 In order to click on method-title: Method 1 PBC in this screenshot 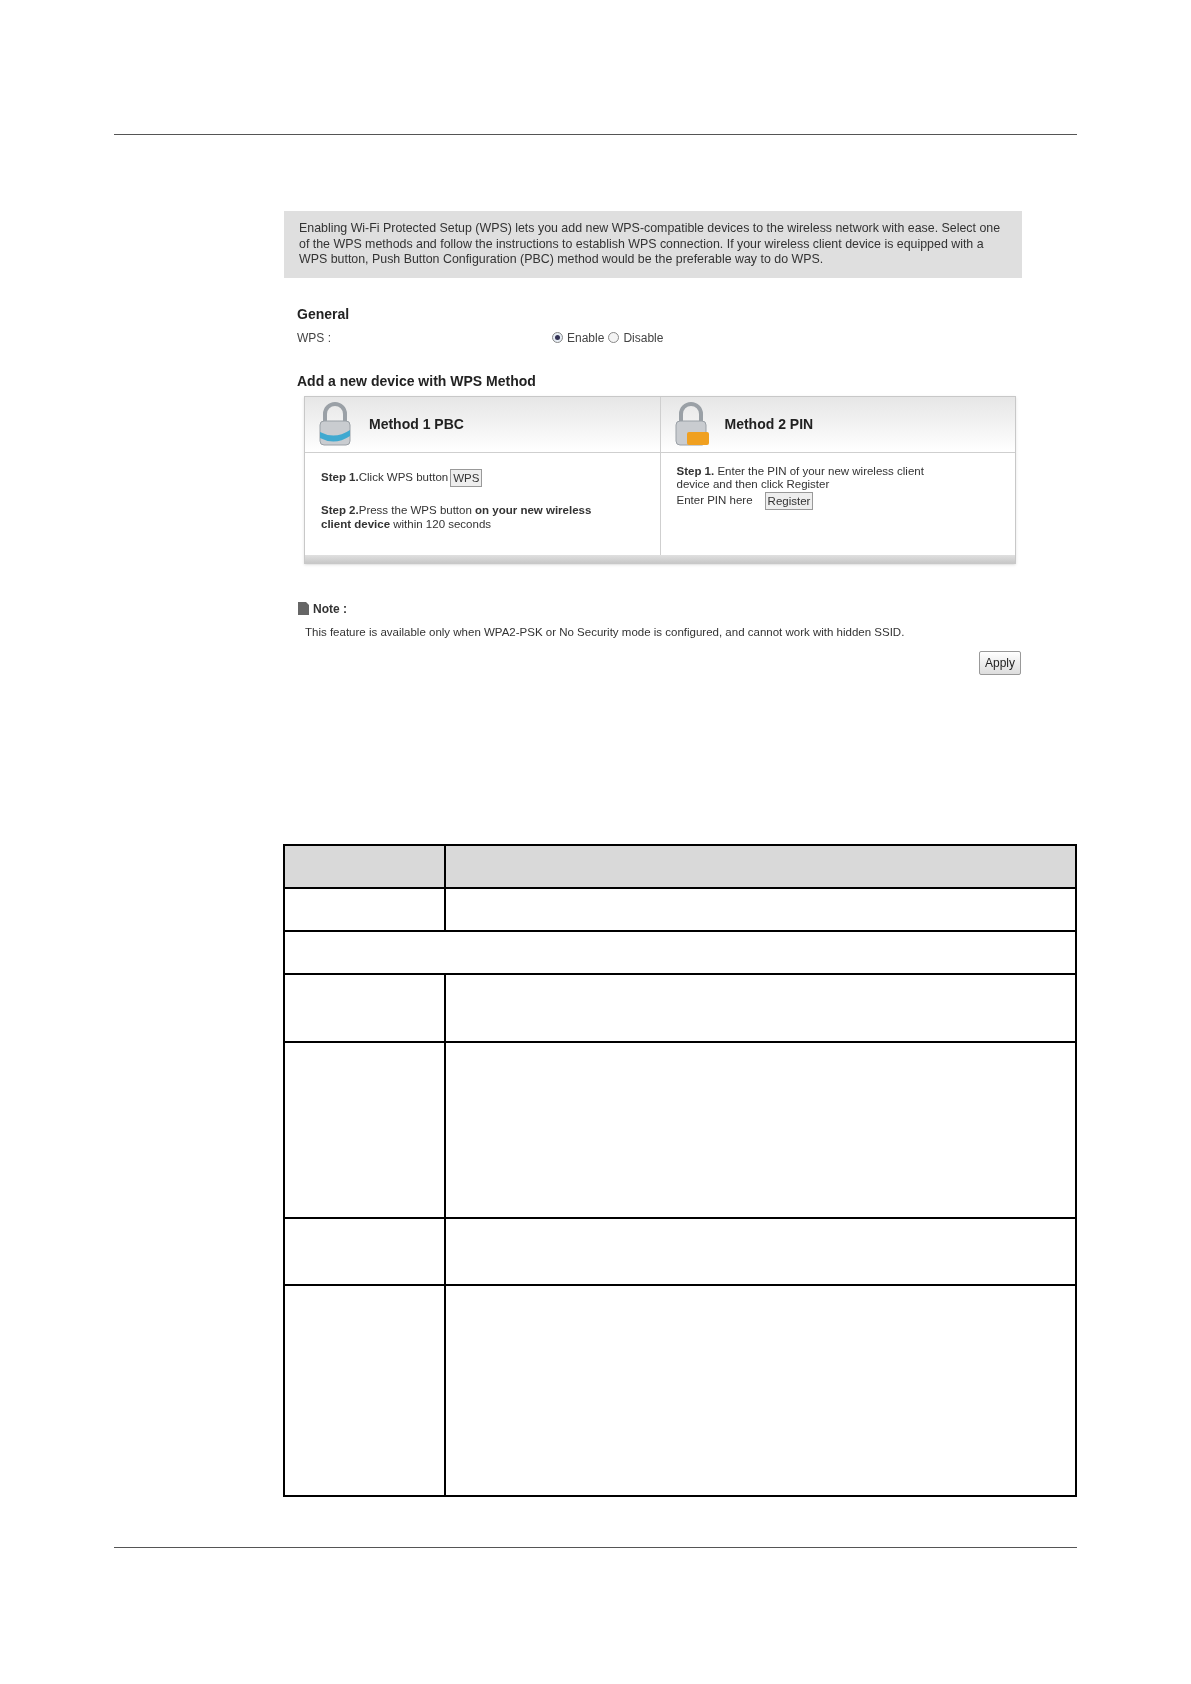, I will do `click(416, 424)`.